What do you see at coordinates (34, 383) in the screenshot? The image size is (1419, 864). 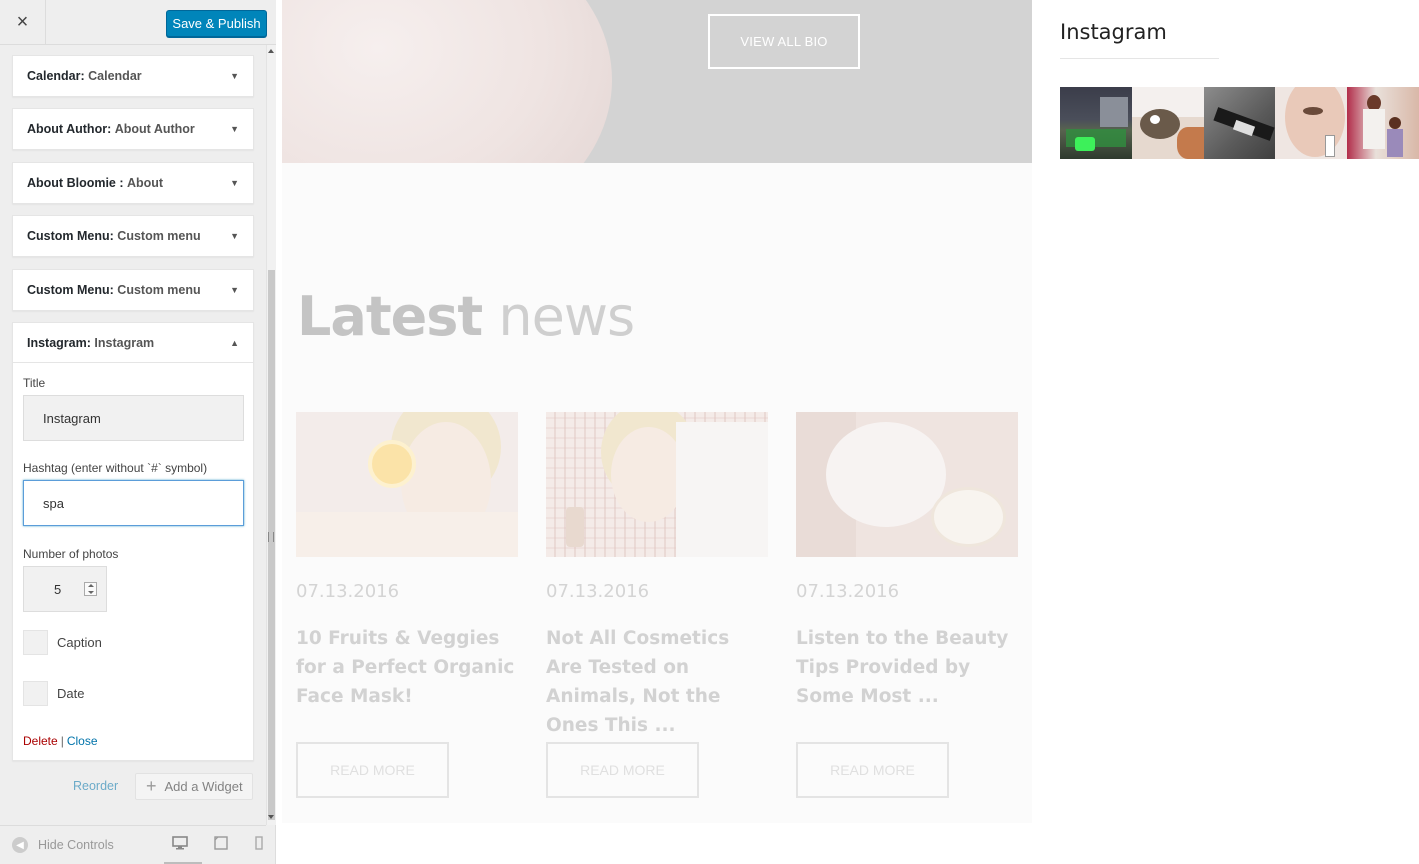 I see `title-field-label: Title` at bounding box center [34, 383].